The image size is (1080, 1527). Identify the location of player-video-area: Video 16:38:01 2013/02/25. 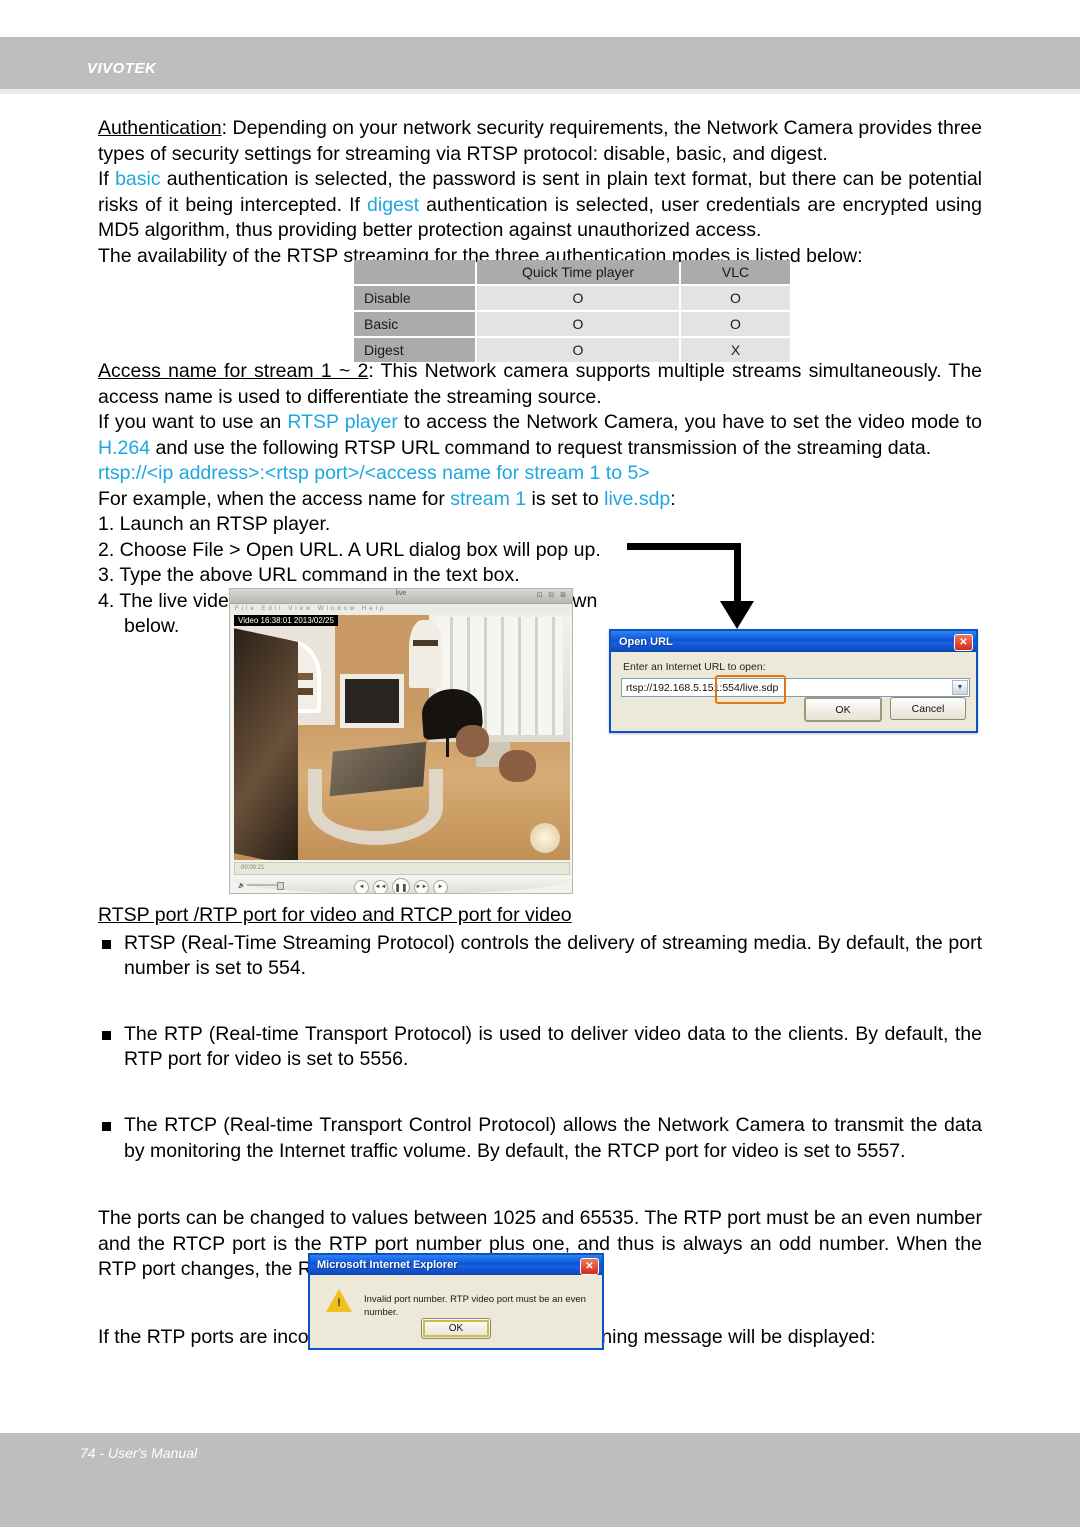
(402, 737).